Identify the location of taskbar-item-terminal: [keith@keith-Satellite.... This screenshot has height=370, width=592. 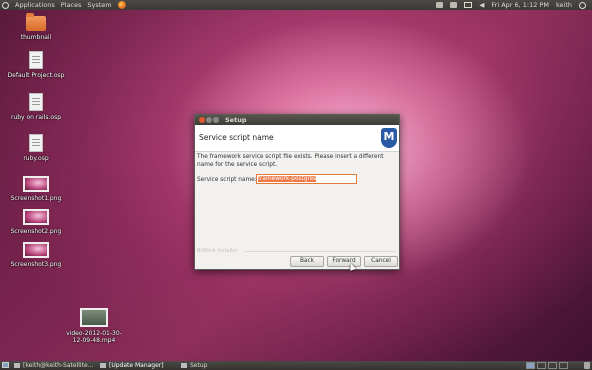
(53, 365).